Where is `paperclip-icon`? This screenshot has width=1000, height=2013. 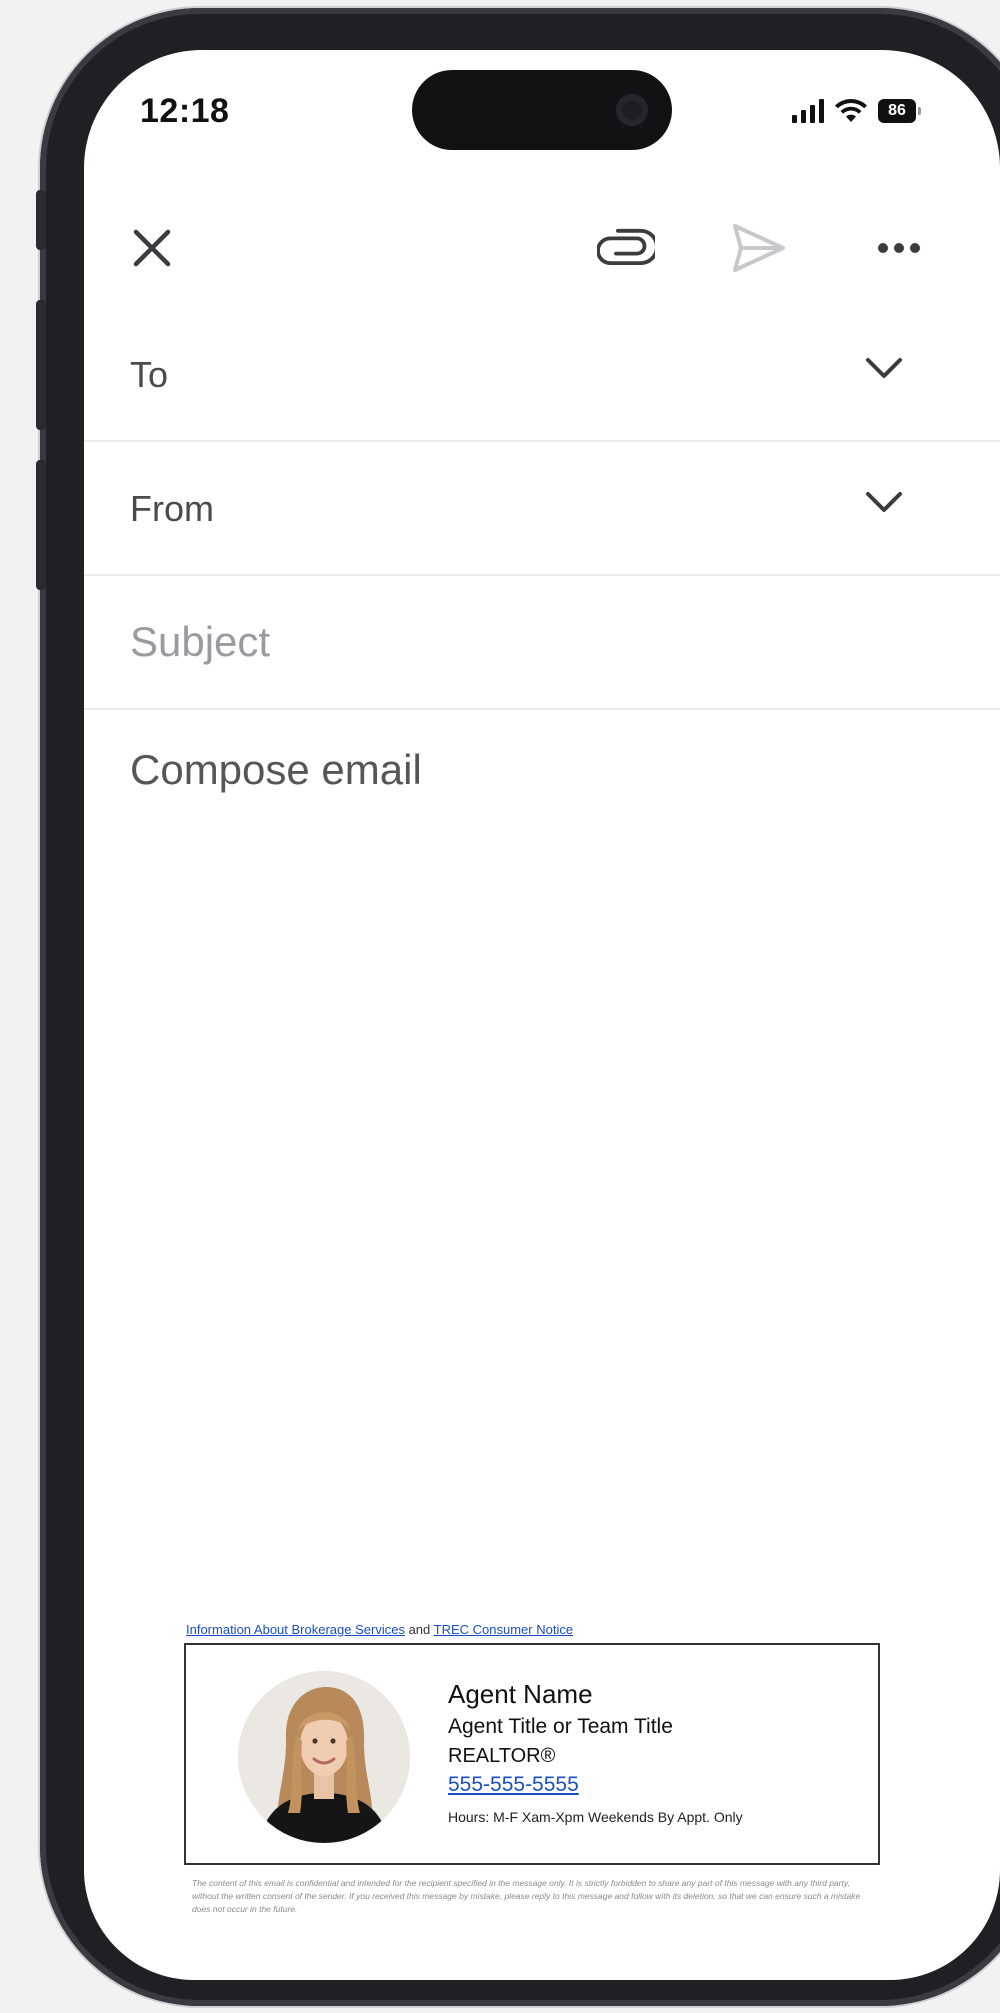
paperclip-icon is located at coordinates (626, 247).